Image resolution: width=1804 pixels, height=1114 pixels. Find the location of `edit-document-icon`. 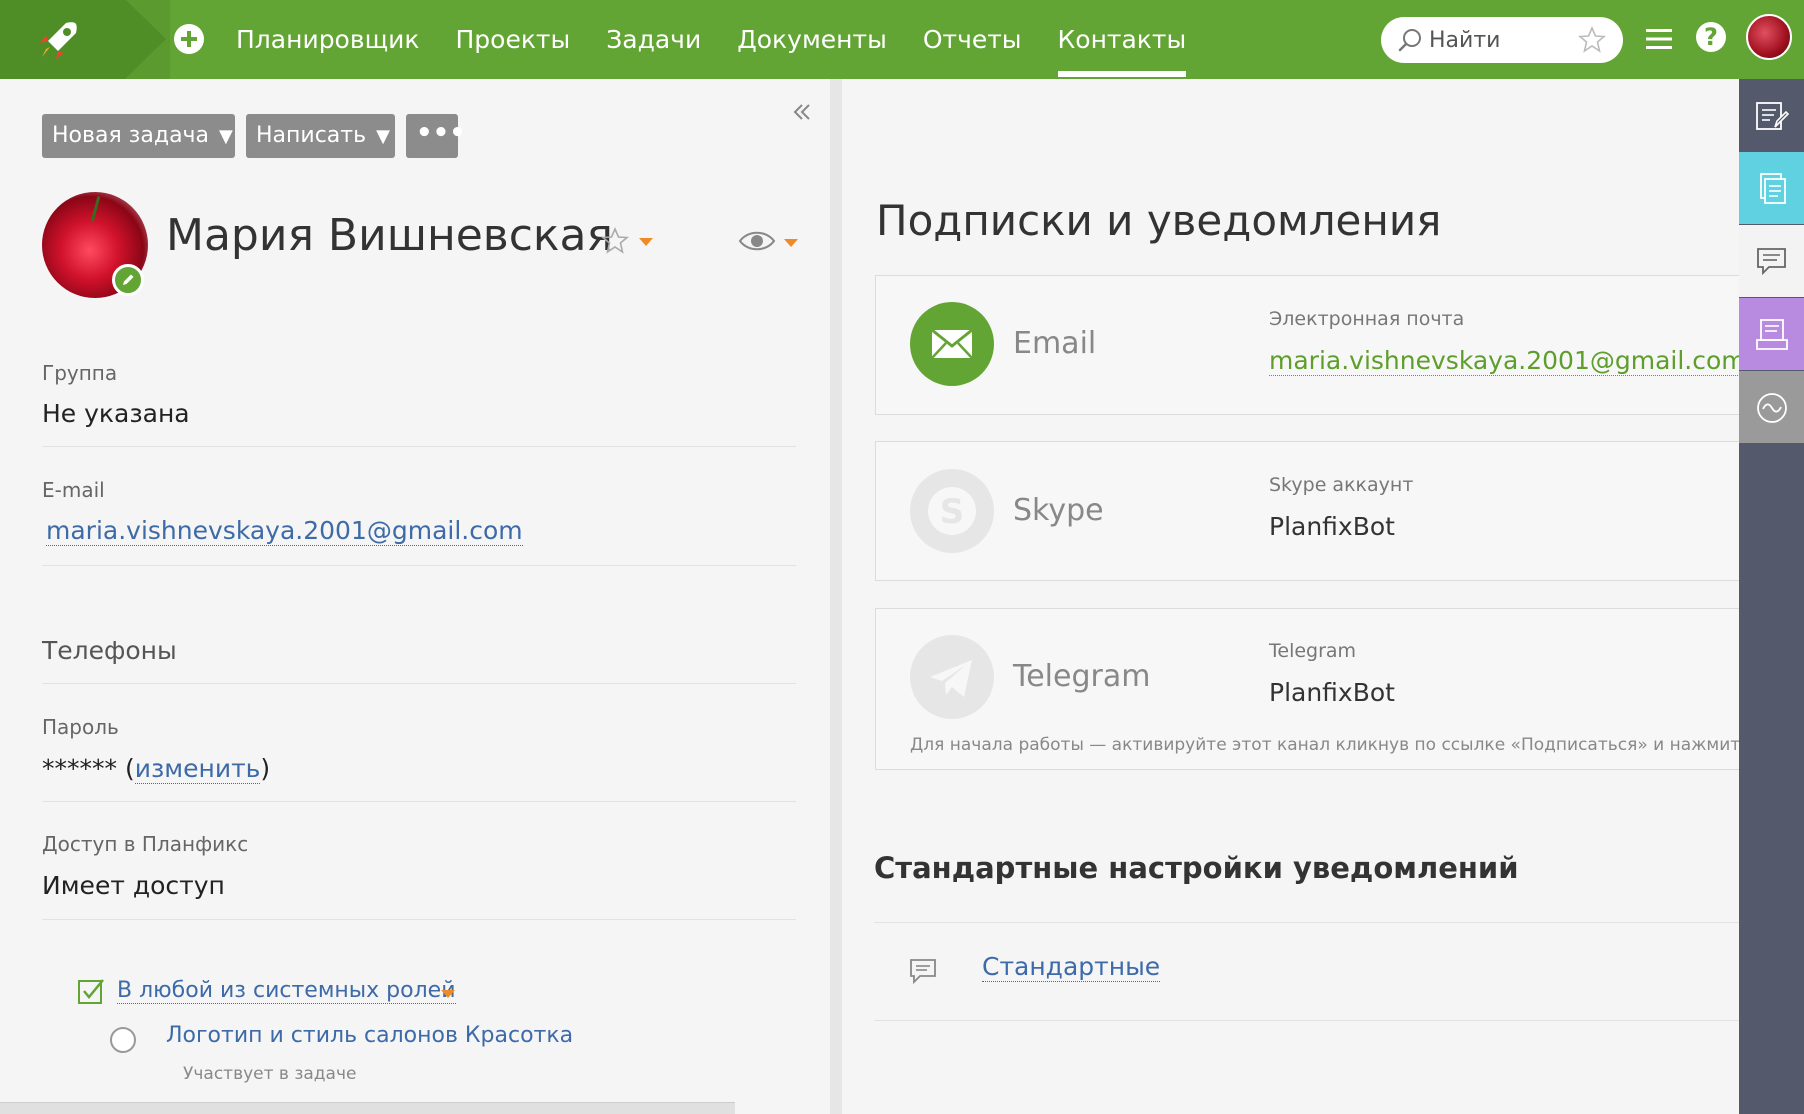

edit-document-icon is located at coordinates (1772, 116).